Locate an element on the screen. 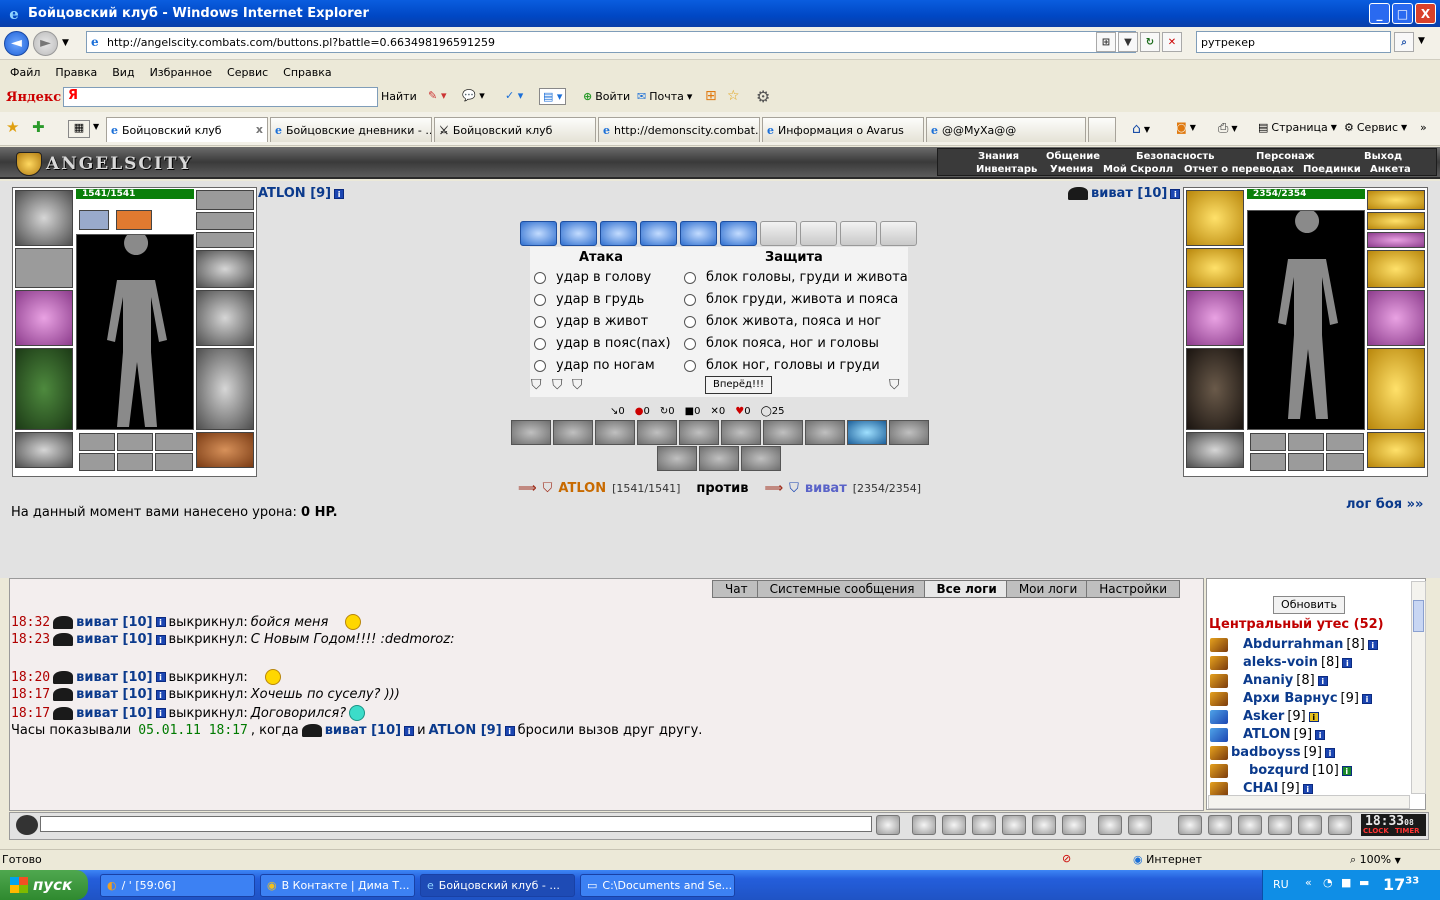 This screenshot has width=1440, height=900. enemy-info-icon: i is located at coordinates (1175, 193).